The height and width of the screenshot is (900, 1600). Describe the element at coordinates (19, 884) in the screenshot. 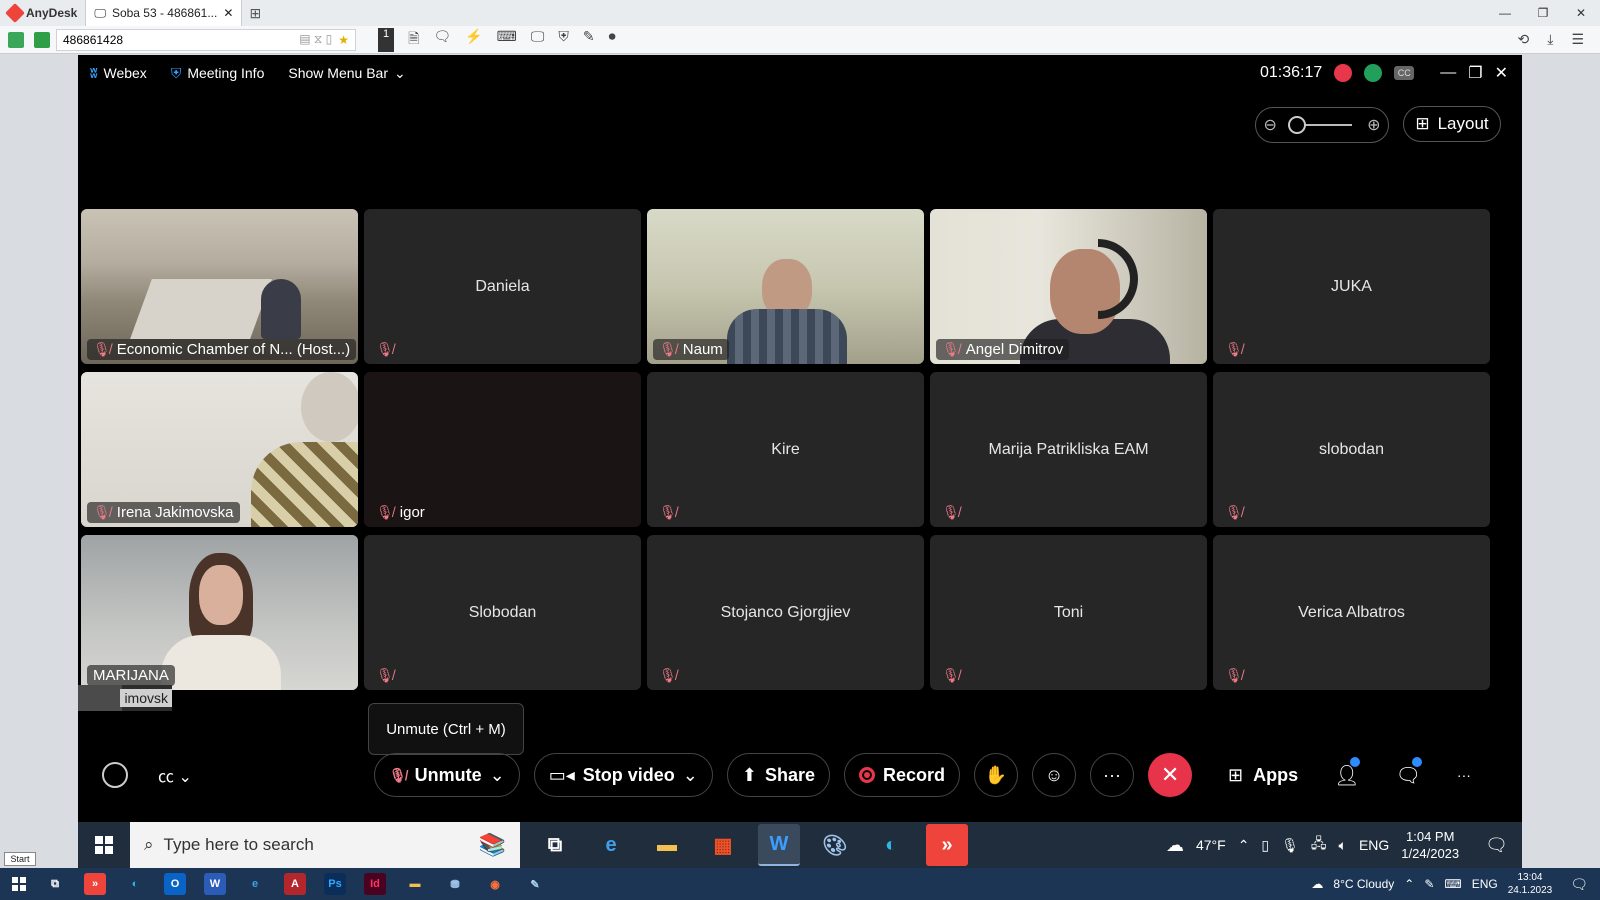

I see `local-start-icon` at that location.